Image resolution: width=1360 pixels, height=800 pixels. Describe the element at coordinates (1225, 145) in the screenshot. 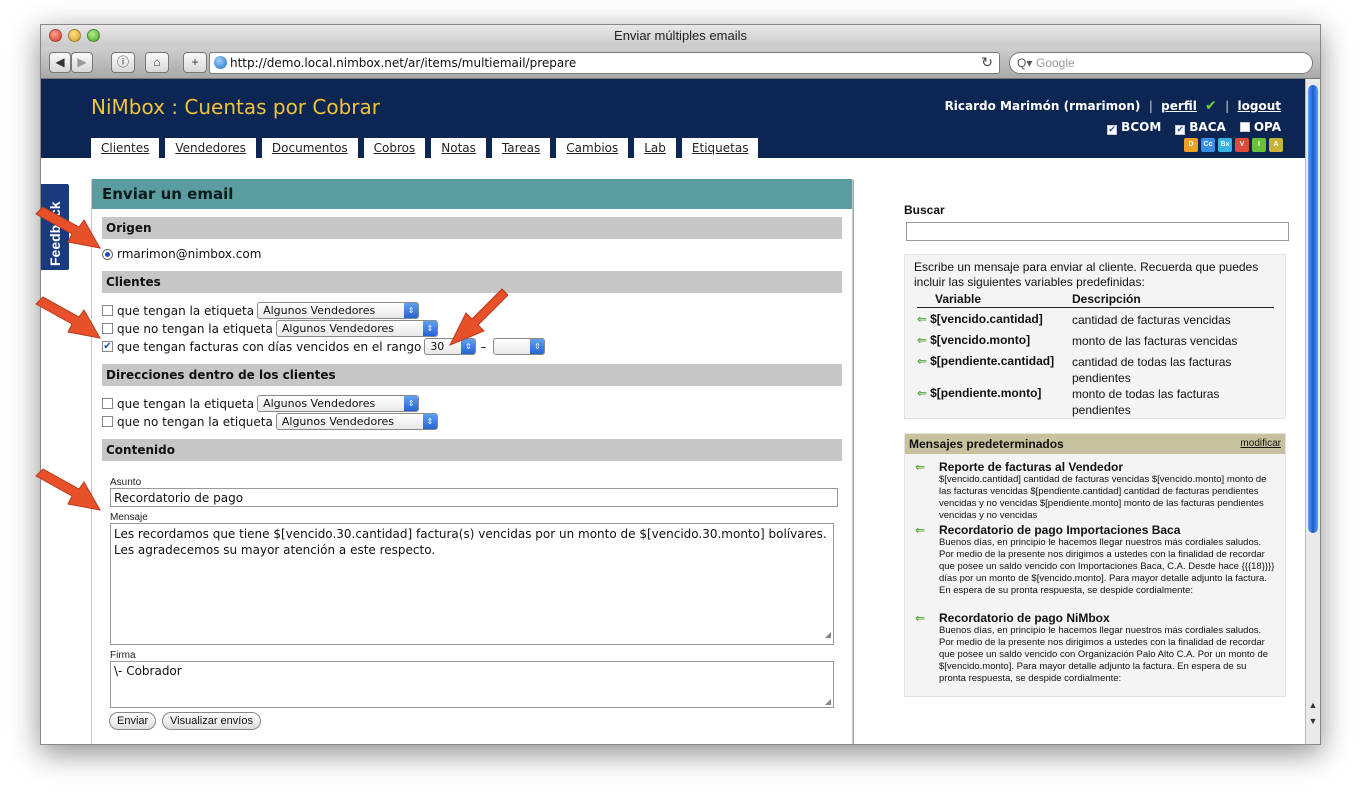

I see `module-badge-bx: Bx` at that location.